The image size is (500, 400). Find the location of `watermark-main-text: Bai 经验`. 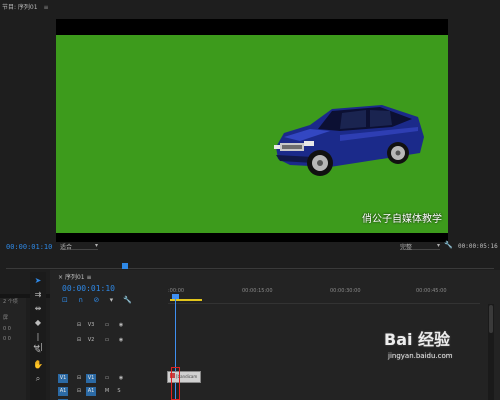

watermark-main-text: Bai 经验 is located at coordinates (417, 339).